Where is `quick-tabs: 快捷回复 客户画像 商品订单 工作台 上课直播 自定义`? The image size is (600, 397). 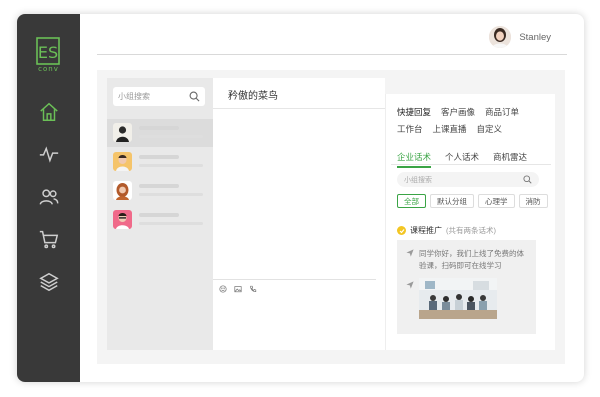
quick-tabs: 快捷回复 客户画像 商品订单 工作台 上课直播 自定义 is located at coordinates (472, 120).